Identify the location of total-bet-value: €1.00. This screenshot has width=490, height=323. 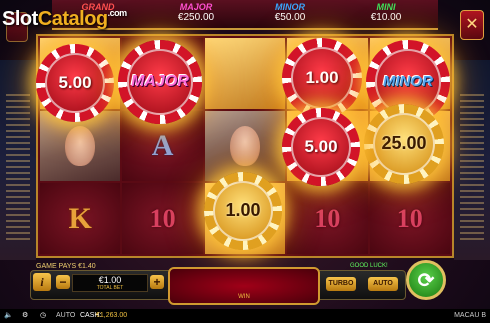
(110, 280).